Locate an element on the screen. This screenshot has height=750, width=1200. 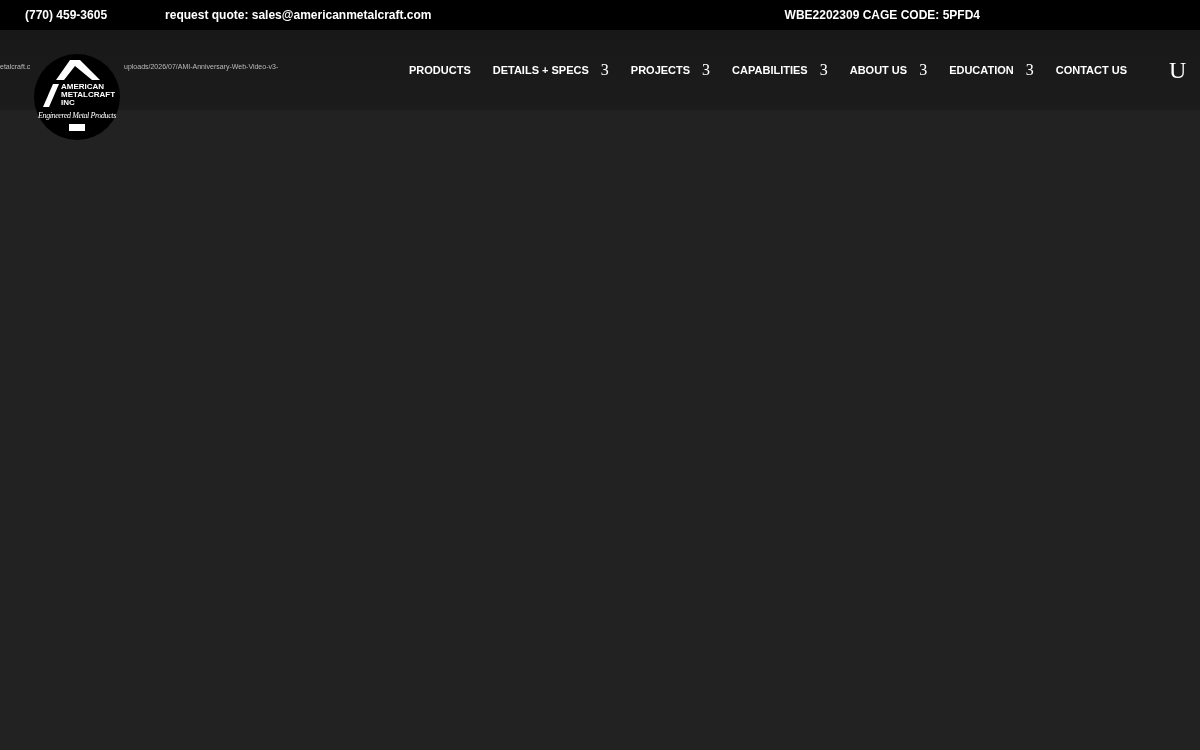
quote-email: request quote: sales@americanmetalcraft.com is located at coordinates (298, 15).